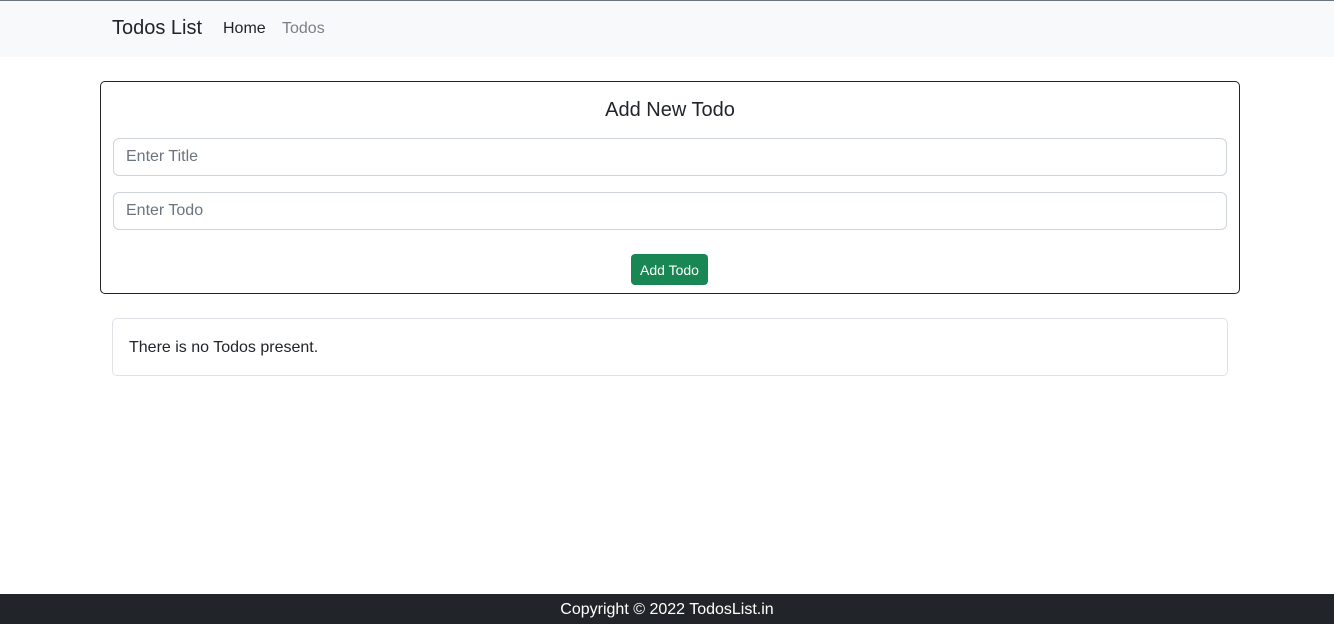 The width and height of the screenshot is (1334, 624). What do you see at coordinates (224, 347) in the screenshot?
I see `empty-todos-message: There is no Todos present.` at bounding box center [224, 347].